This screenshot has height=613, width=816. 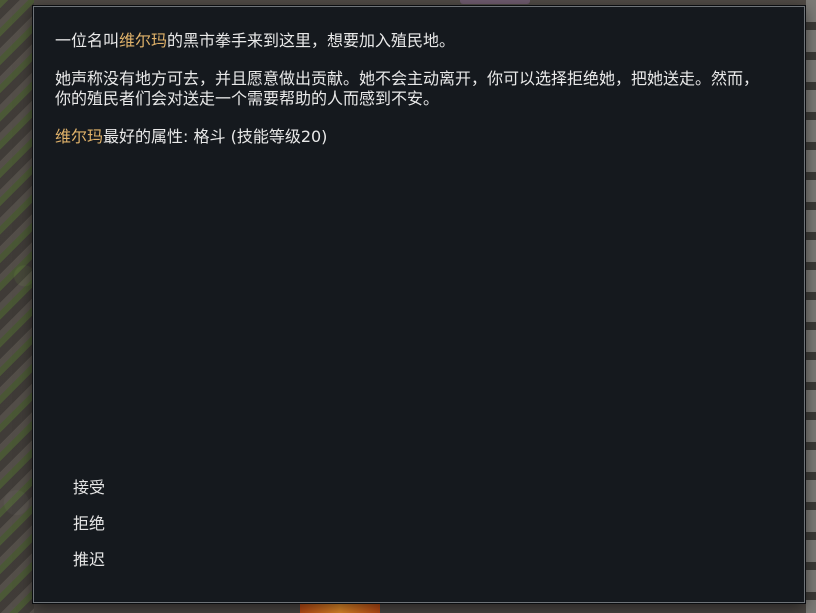 I want to click on intro-line: 一位名叫维尔玛的黑市拳手来到这里，想要加入殖民地。, so click(x=411, y=41).